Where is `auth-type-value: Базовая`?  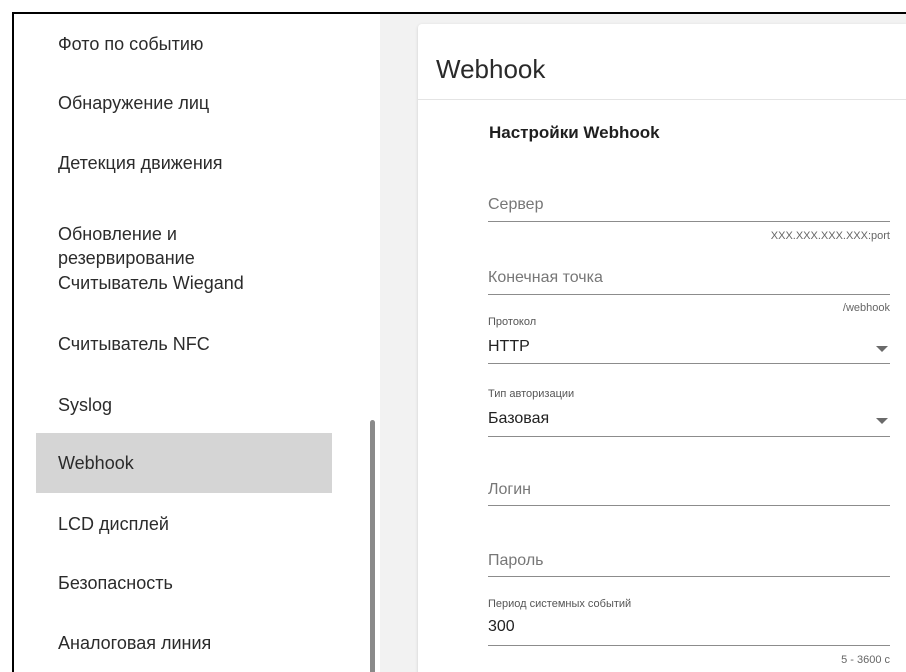 auth-type-value: Базовая is located at coordinates (519, 418).